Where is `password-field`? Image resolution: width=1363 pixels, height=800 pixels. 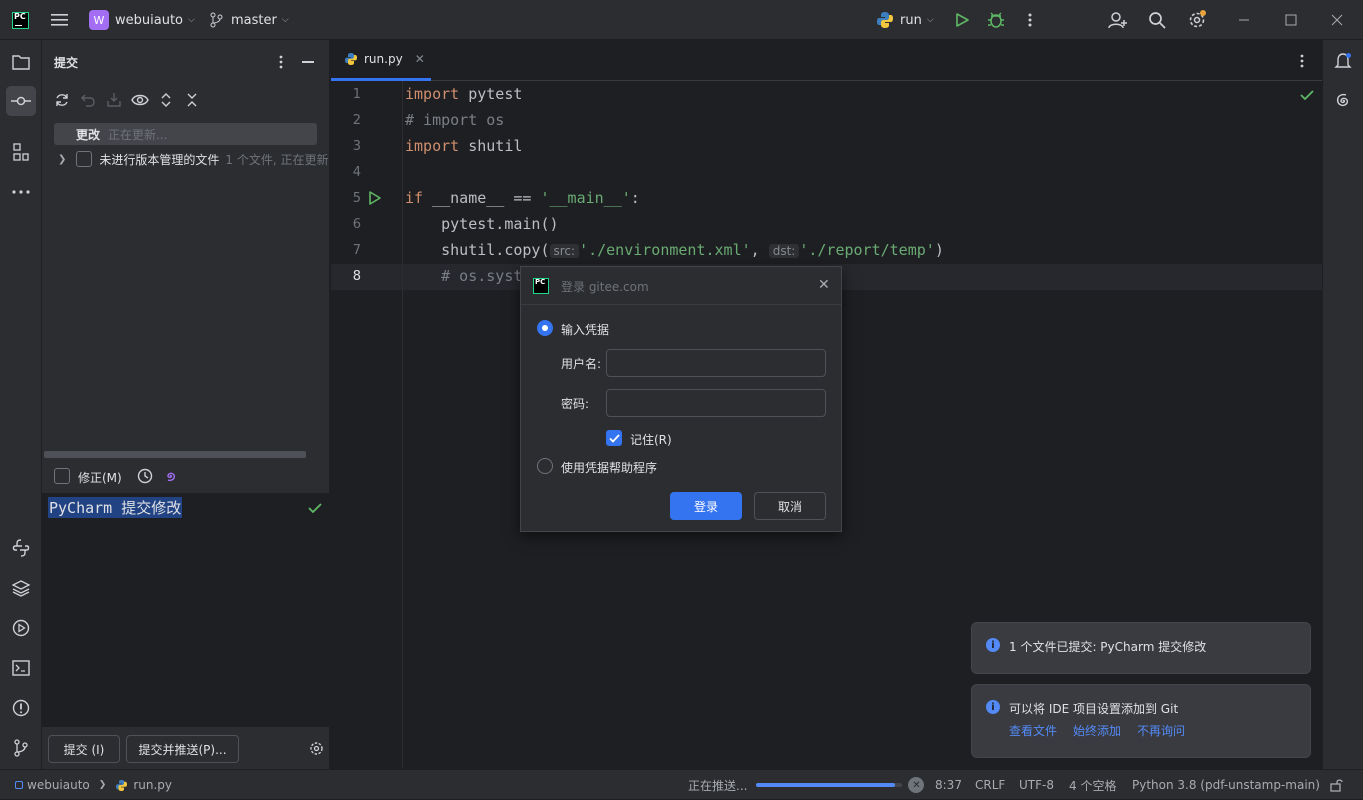 password-field is located at coordinates (716, 403).